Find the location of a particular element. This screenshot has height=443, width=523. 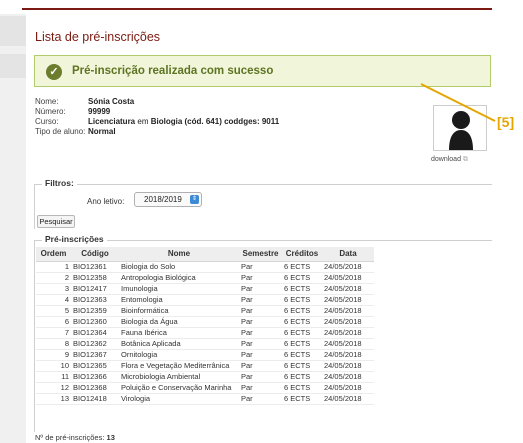

cell-ordem: 1 is located at coordinates (53, 267).